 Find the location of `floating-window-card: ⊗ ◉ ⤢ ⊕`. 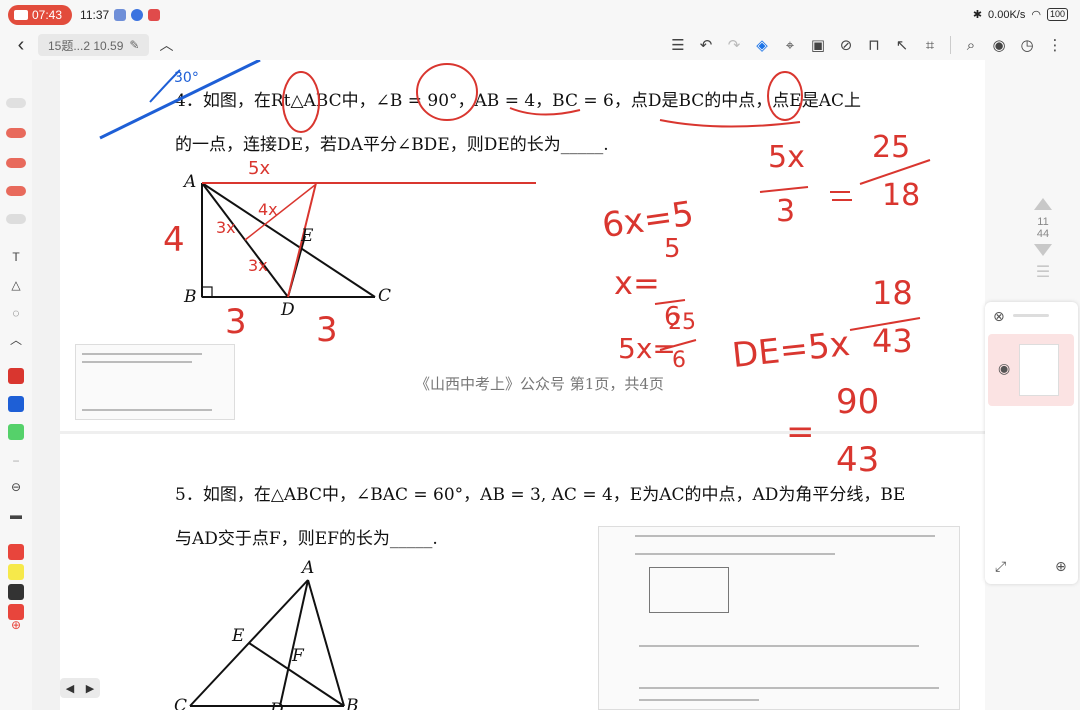

floating-window-card: ⊗ ◉ ⤢ ⊕ is located at coordinates (1031, 443).